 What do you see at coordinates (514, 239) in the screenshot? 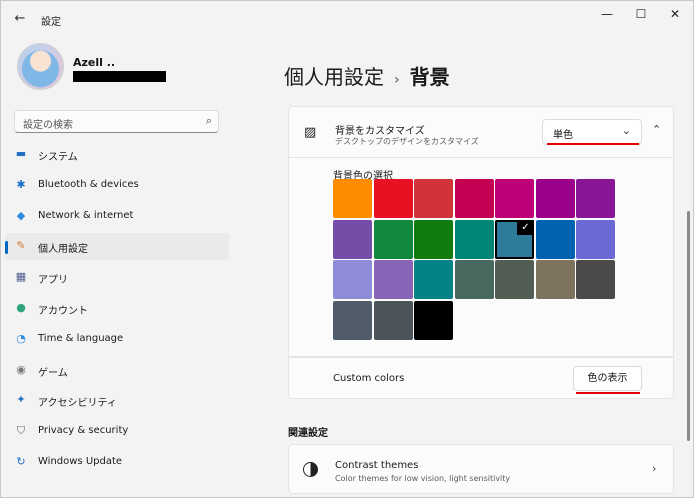
I see `color-swatch: ✓` at bounding box center [514, 239].